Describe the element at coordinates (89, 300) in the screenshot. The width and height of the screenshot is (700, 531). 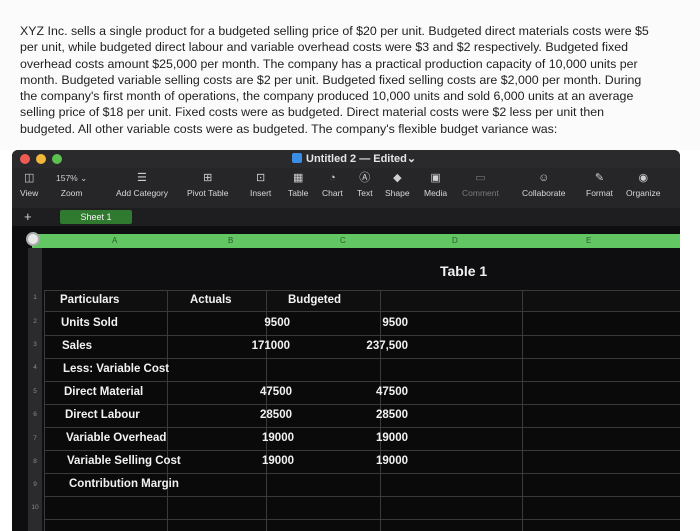
I see `header-particulars: Particulars` at that location.